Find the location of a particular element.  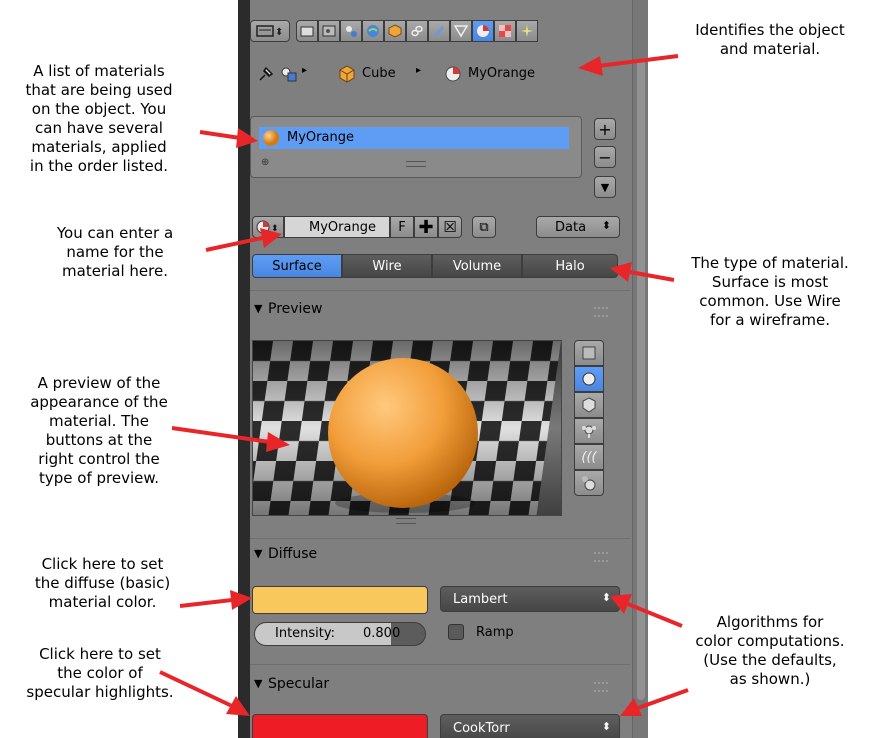

specular-section-title: Specular is located at coordinates (298, 684).